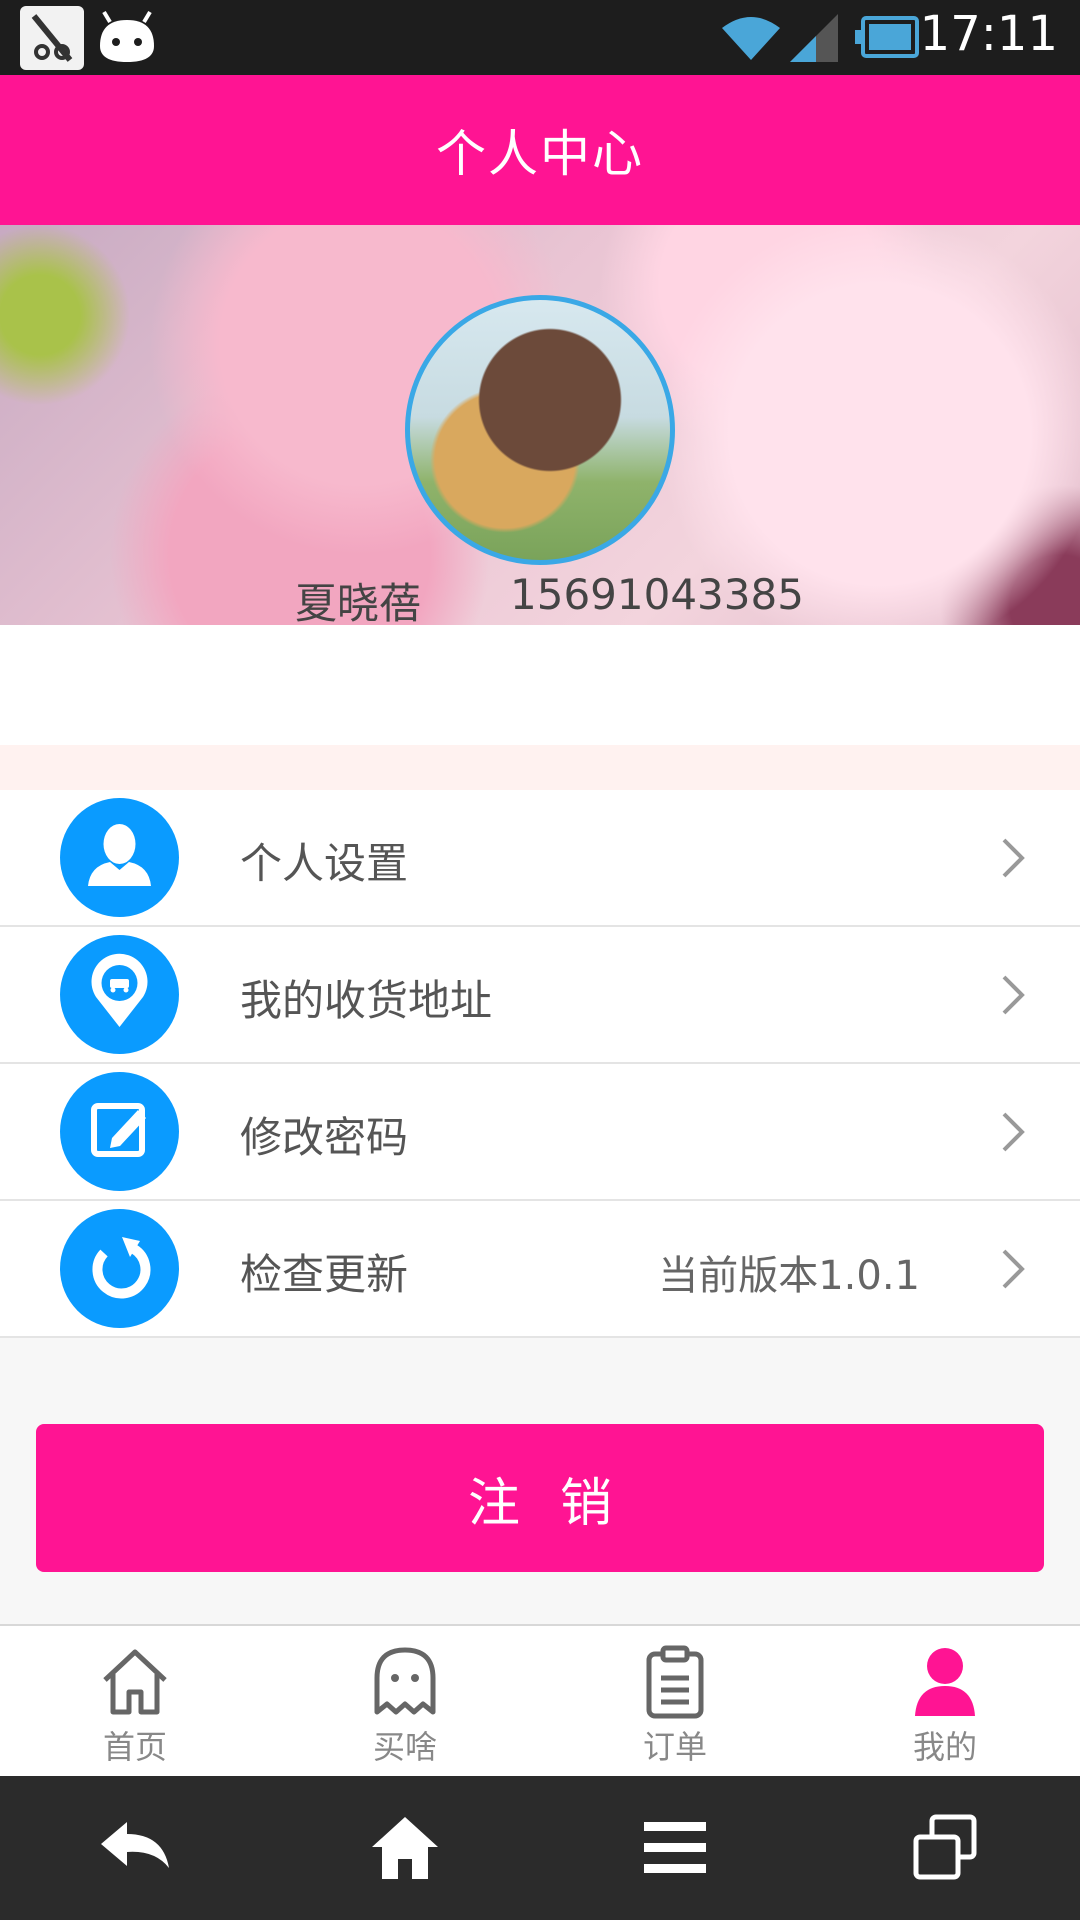  I want to click on logout-button: 注销, so click(540, 1498).